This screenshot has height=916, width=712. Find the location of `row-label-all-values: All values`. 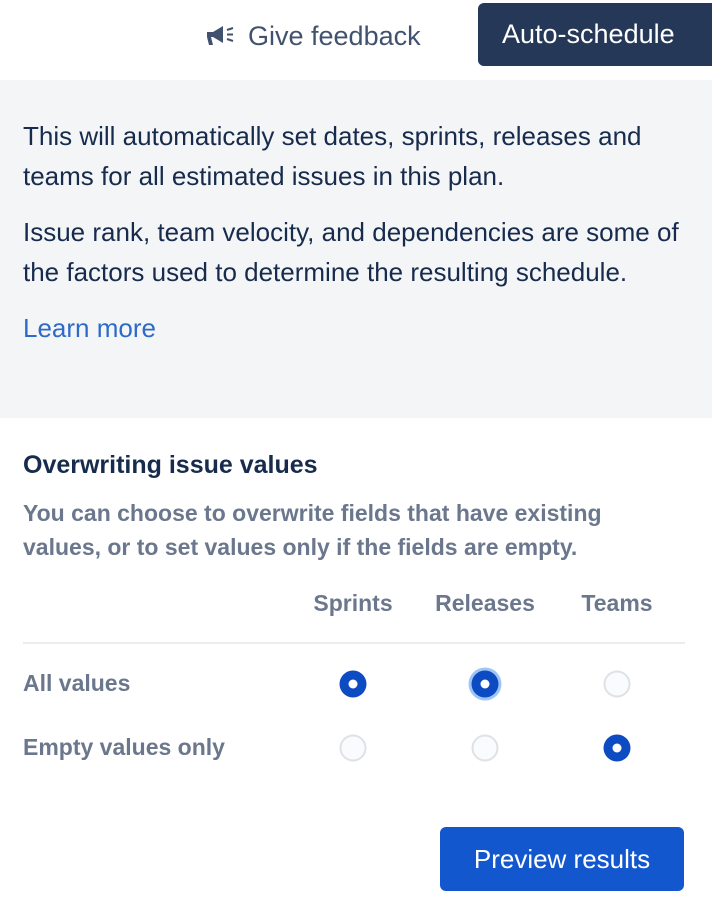

row-label-all-values: All values is located at coordinates (77, 683).